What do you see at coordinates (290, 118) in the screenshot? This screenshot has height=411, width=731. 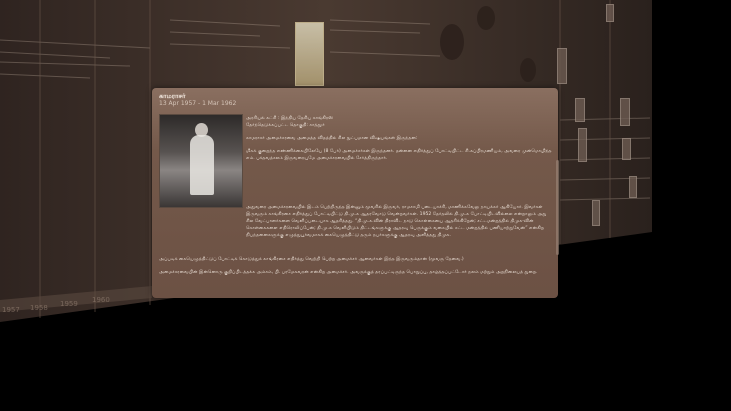 I see `party-line: அரசியல் கட்சி : இந்திய தேசிய காங்கிரஸ்` at bounding box center [290, 118].